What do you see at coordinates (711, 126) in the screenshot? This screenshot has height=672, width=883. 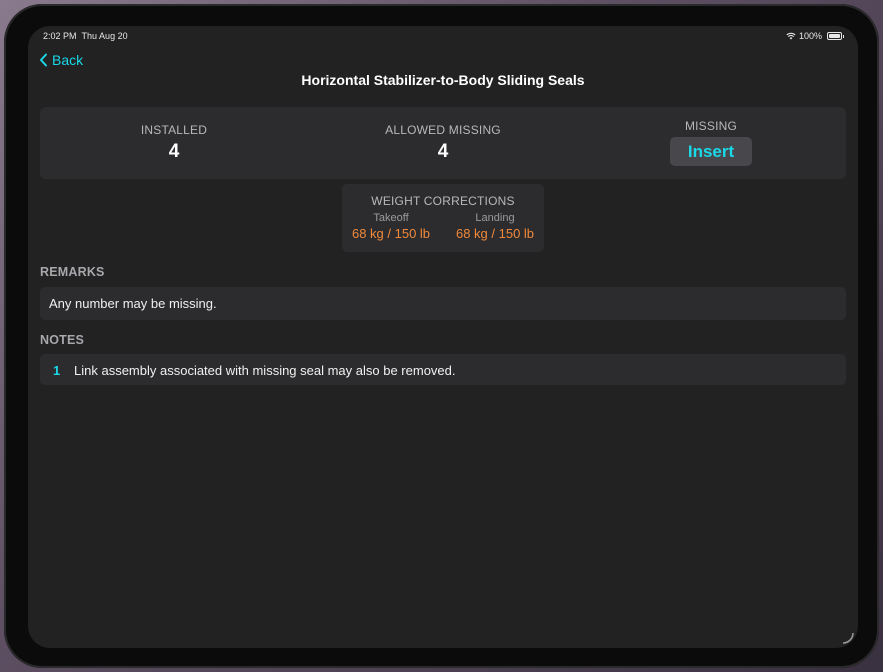 I see `missing-label: MISSING` at bounding box center [711, 126].